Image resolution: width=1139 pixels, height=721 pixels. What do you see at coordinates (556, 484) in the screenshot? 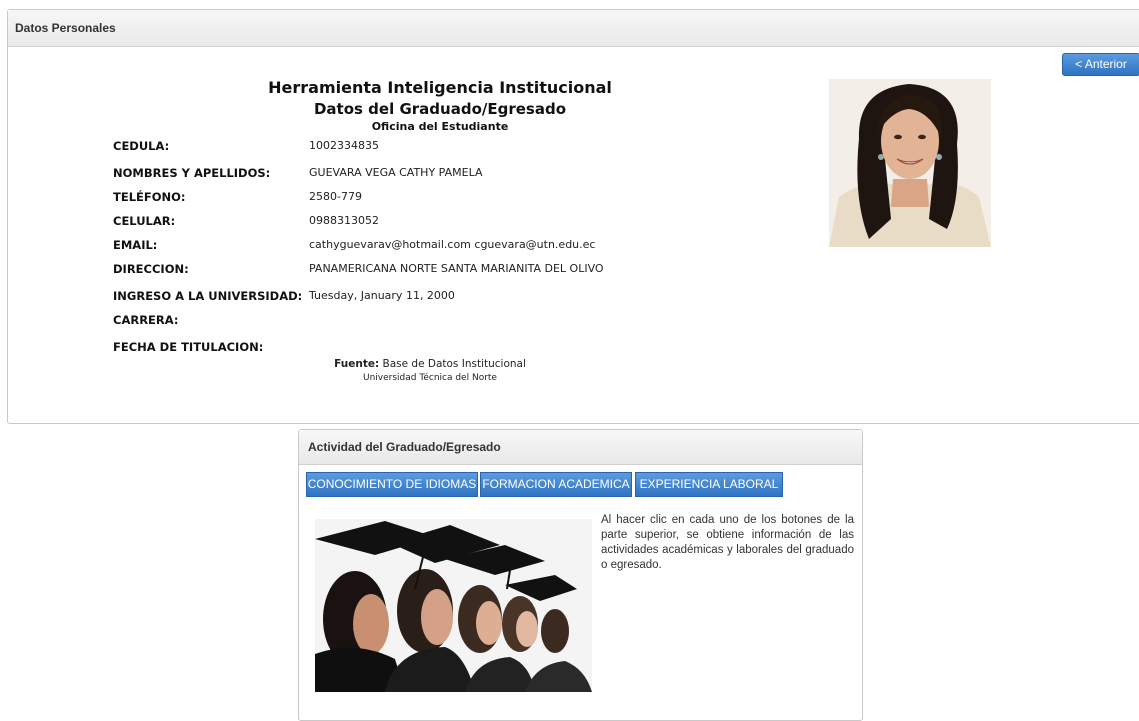
I see `academic-training-button: FORMACION ACADEMICA` at bounding box center [556, 484].